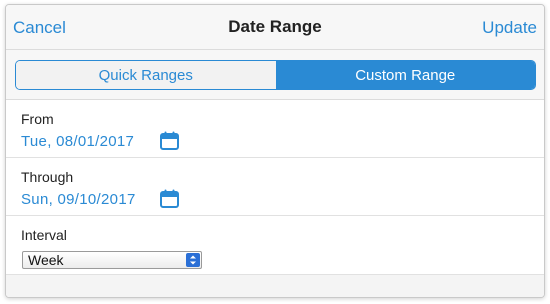  Describe the element at coordinates (509, 28) in the screenshot. I see `update-button: Update` at that location.